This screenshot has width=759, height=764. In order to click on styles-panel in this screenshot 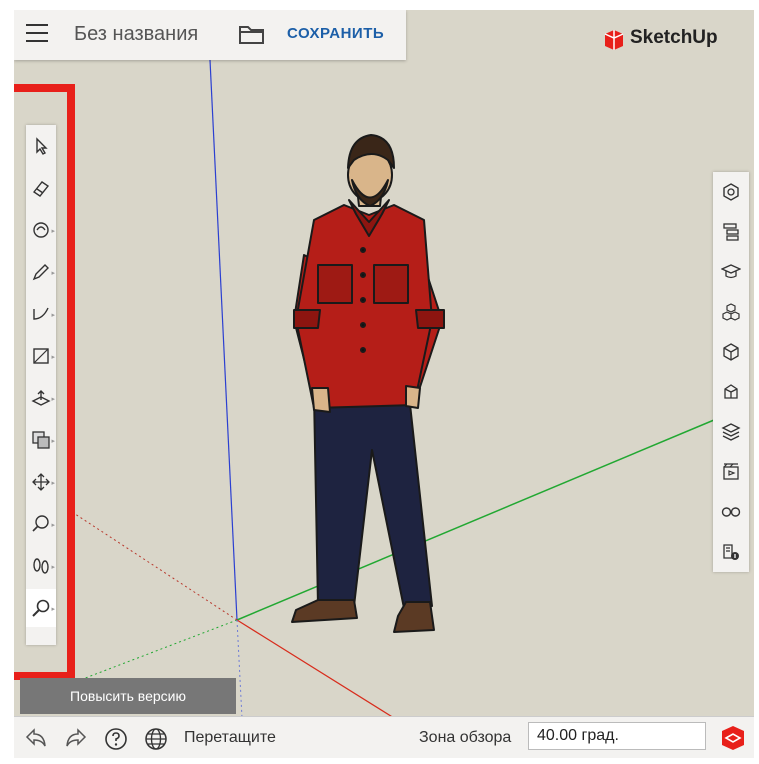, I will do `click(731, 392)`.